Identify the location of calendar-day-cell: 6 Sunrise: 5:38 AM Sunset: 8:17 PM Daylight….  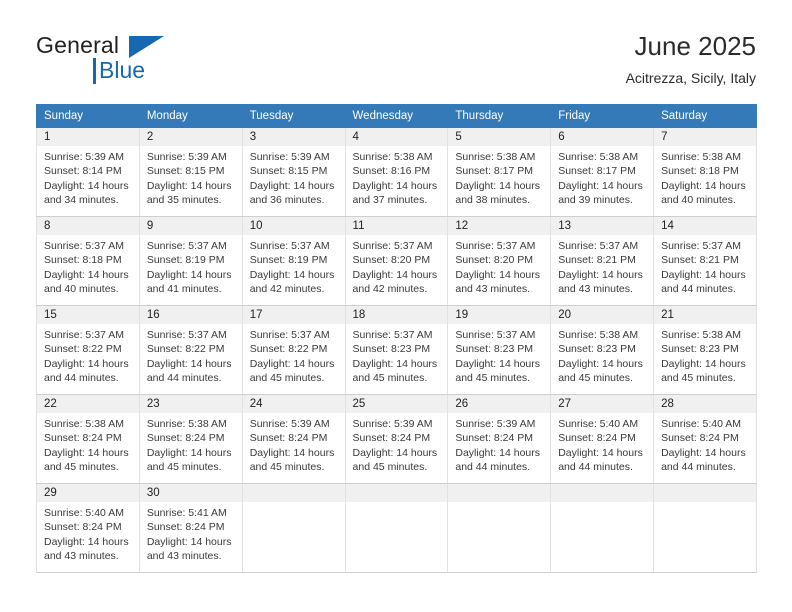
(602, 172).